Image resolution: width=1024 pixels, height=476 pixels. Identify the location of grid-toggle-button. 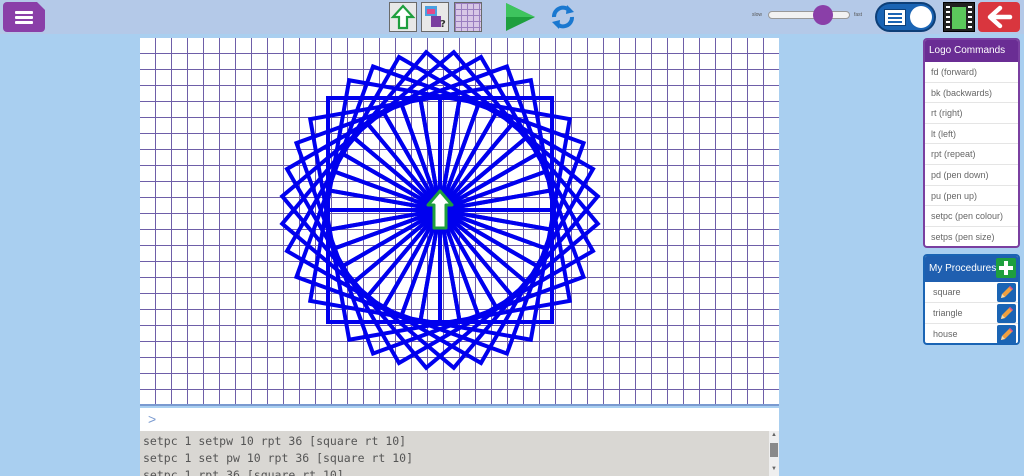
(468, 17).